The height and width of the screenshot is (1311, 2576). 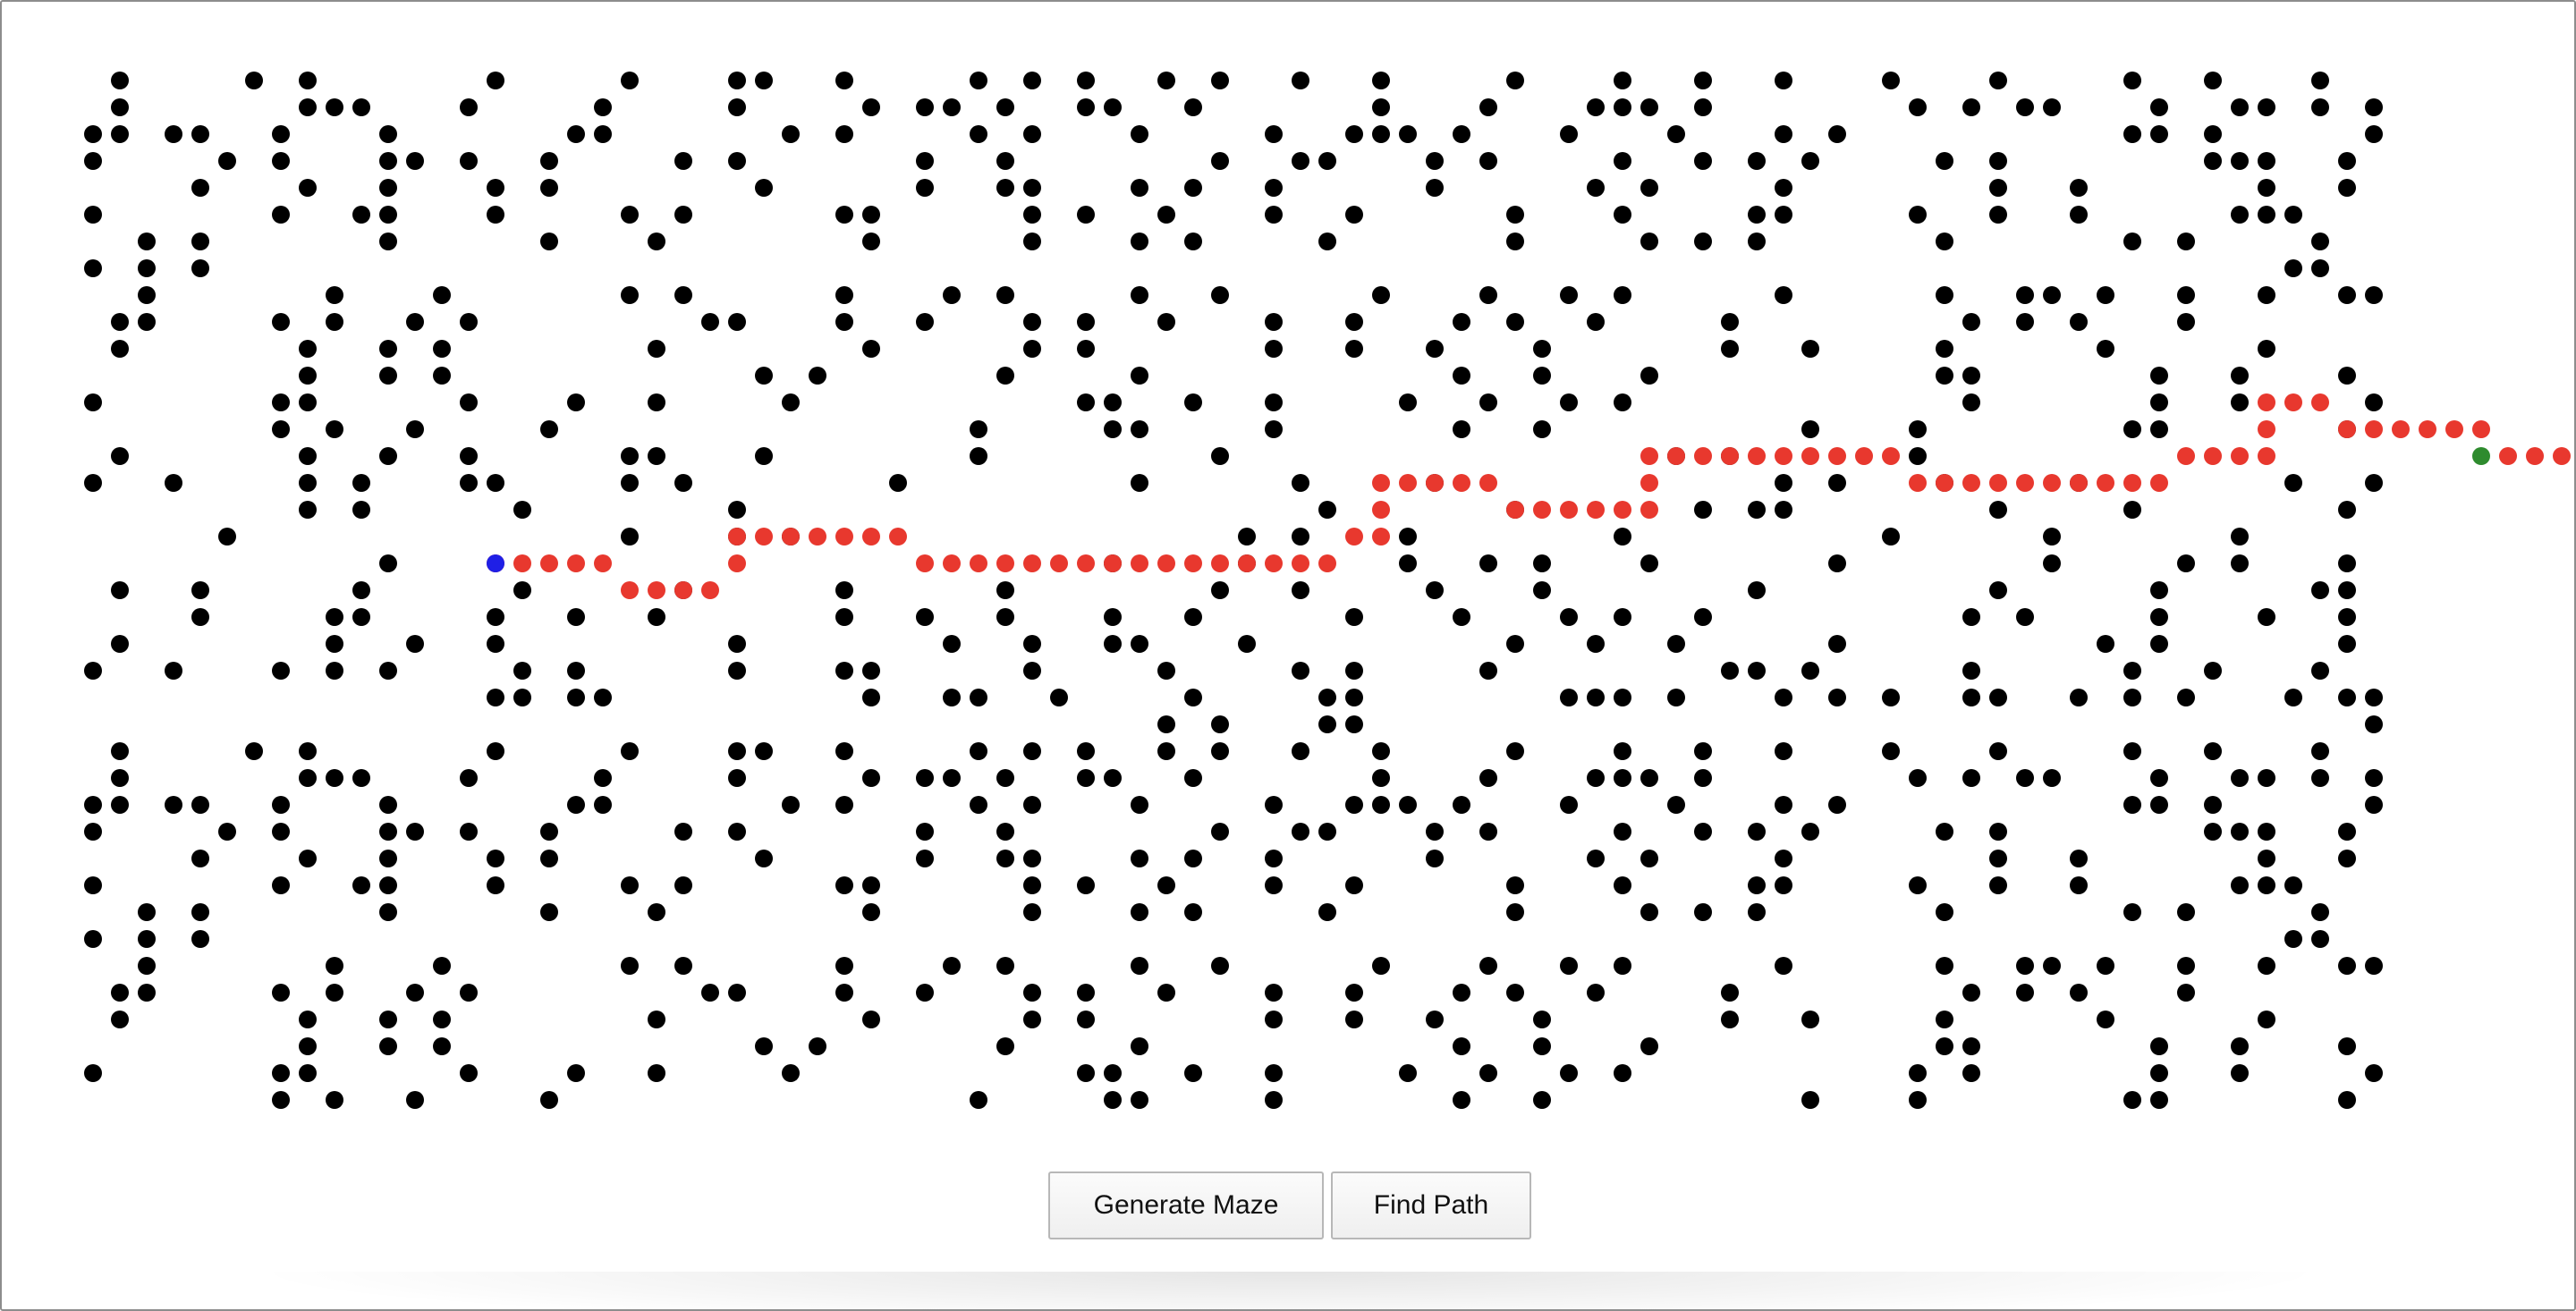 What do you see at coordinates (1431, 1205) in the screenshot?
I see `find-path-button: Find Path` at bounding box center [1431, 1205].